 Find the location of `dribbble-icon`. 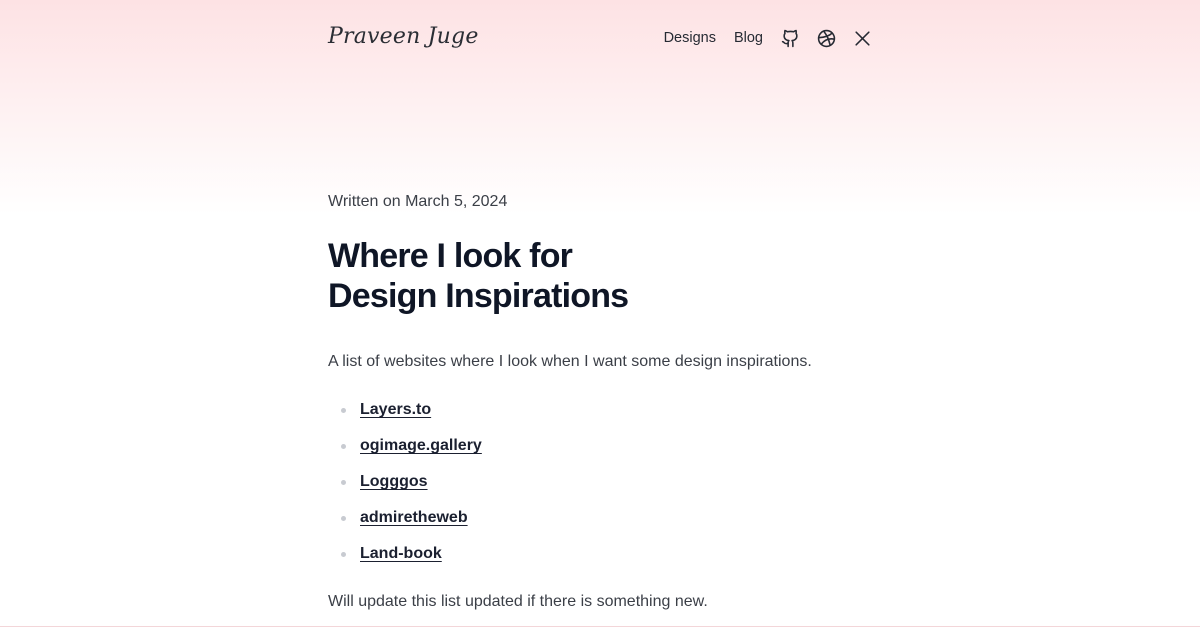

dribbble-icon is located at coordinates (826, 38).